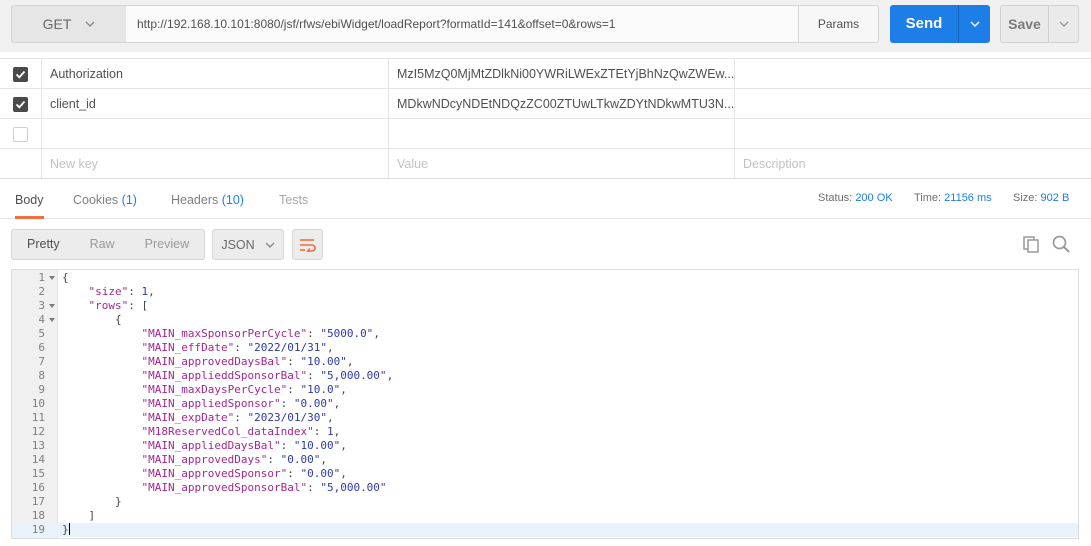  I want to click on line-number: 17, so click(38, 501).